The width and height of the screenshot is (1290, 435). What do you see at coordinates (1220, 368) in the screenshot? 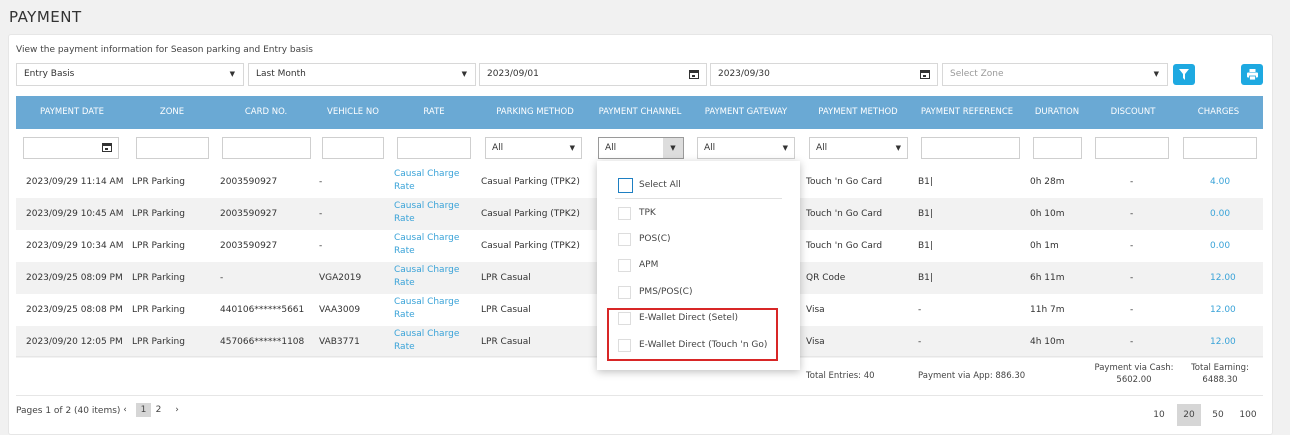
I see `total-earning-label: Total Earning:` at bounding box center [1220, 368].